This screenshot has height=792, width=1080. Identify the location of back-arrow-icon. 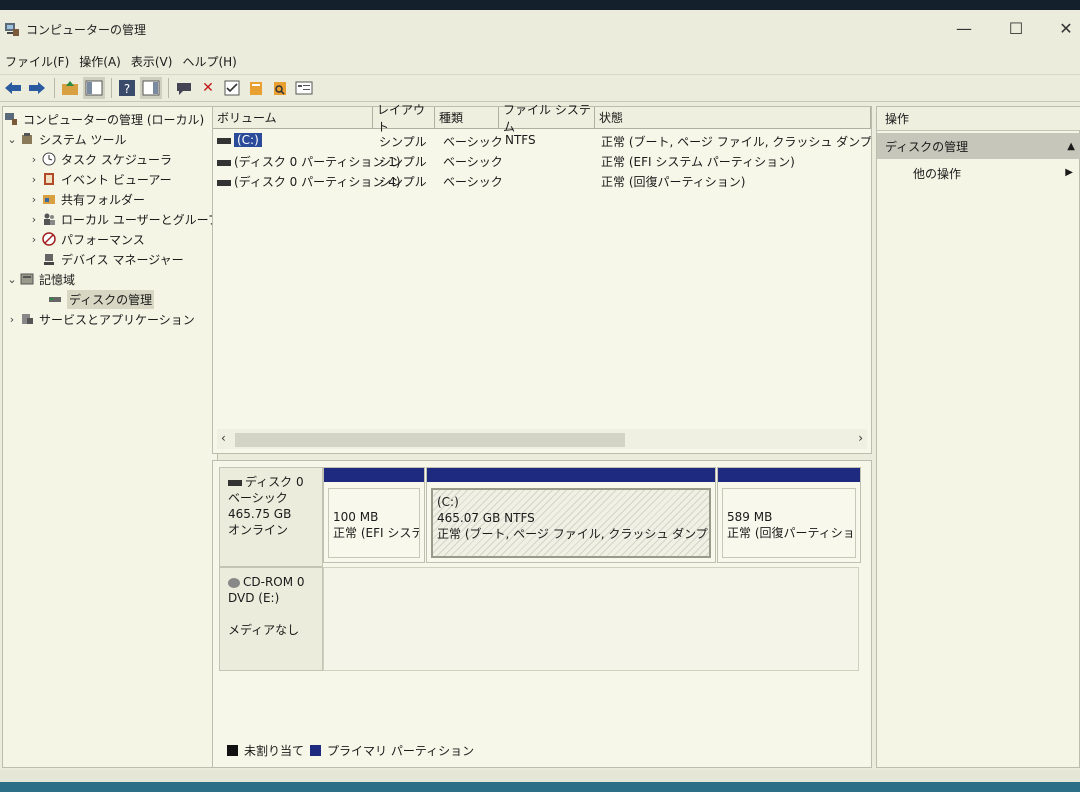
(13, 88).